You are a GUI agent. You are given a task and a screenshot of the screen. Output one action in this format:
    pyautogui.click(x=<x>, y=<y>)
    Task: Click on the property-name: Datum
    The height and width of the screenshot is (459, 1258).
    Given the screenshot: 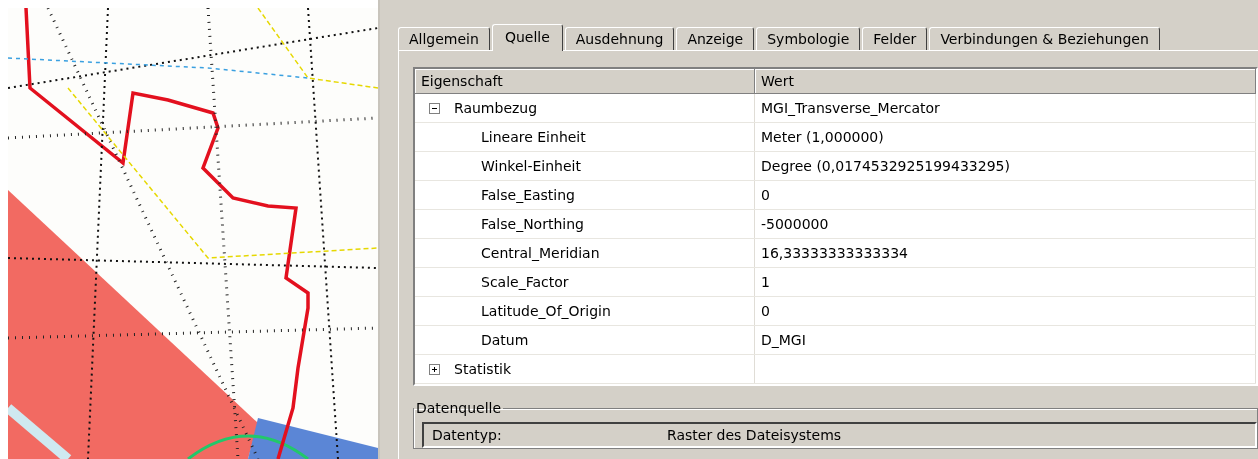 What is the action you would take?
    pyautogui.click(x=505, y=340)
    